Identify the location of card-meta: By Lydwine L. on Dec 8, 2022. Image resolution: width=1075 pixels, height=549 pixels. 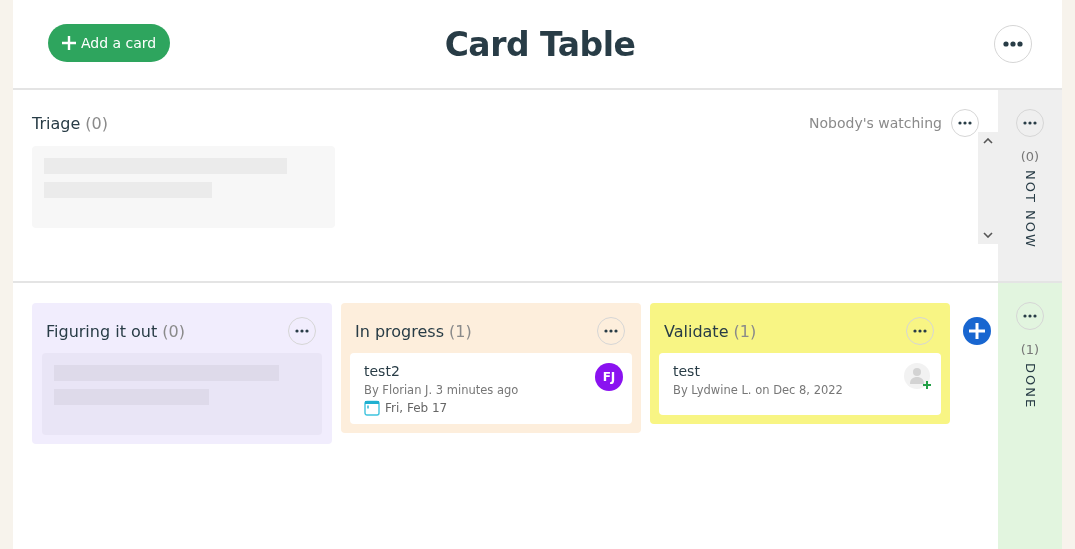
(758, 390).